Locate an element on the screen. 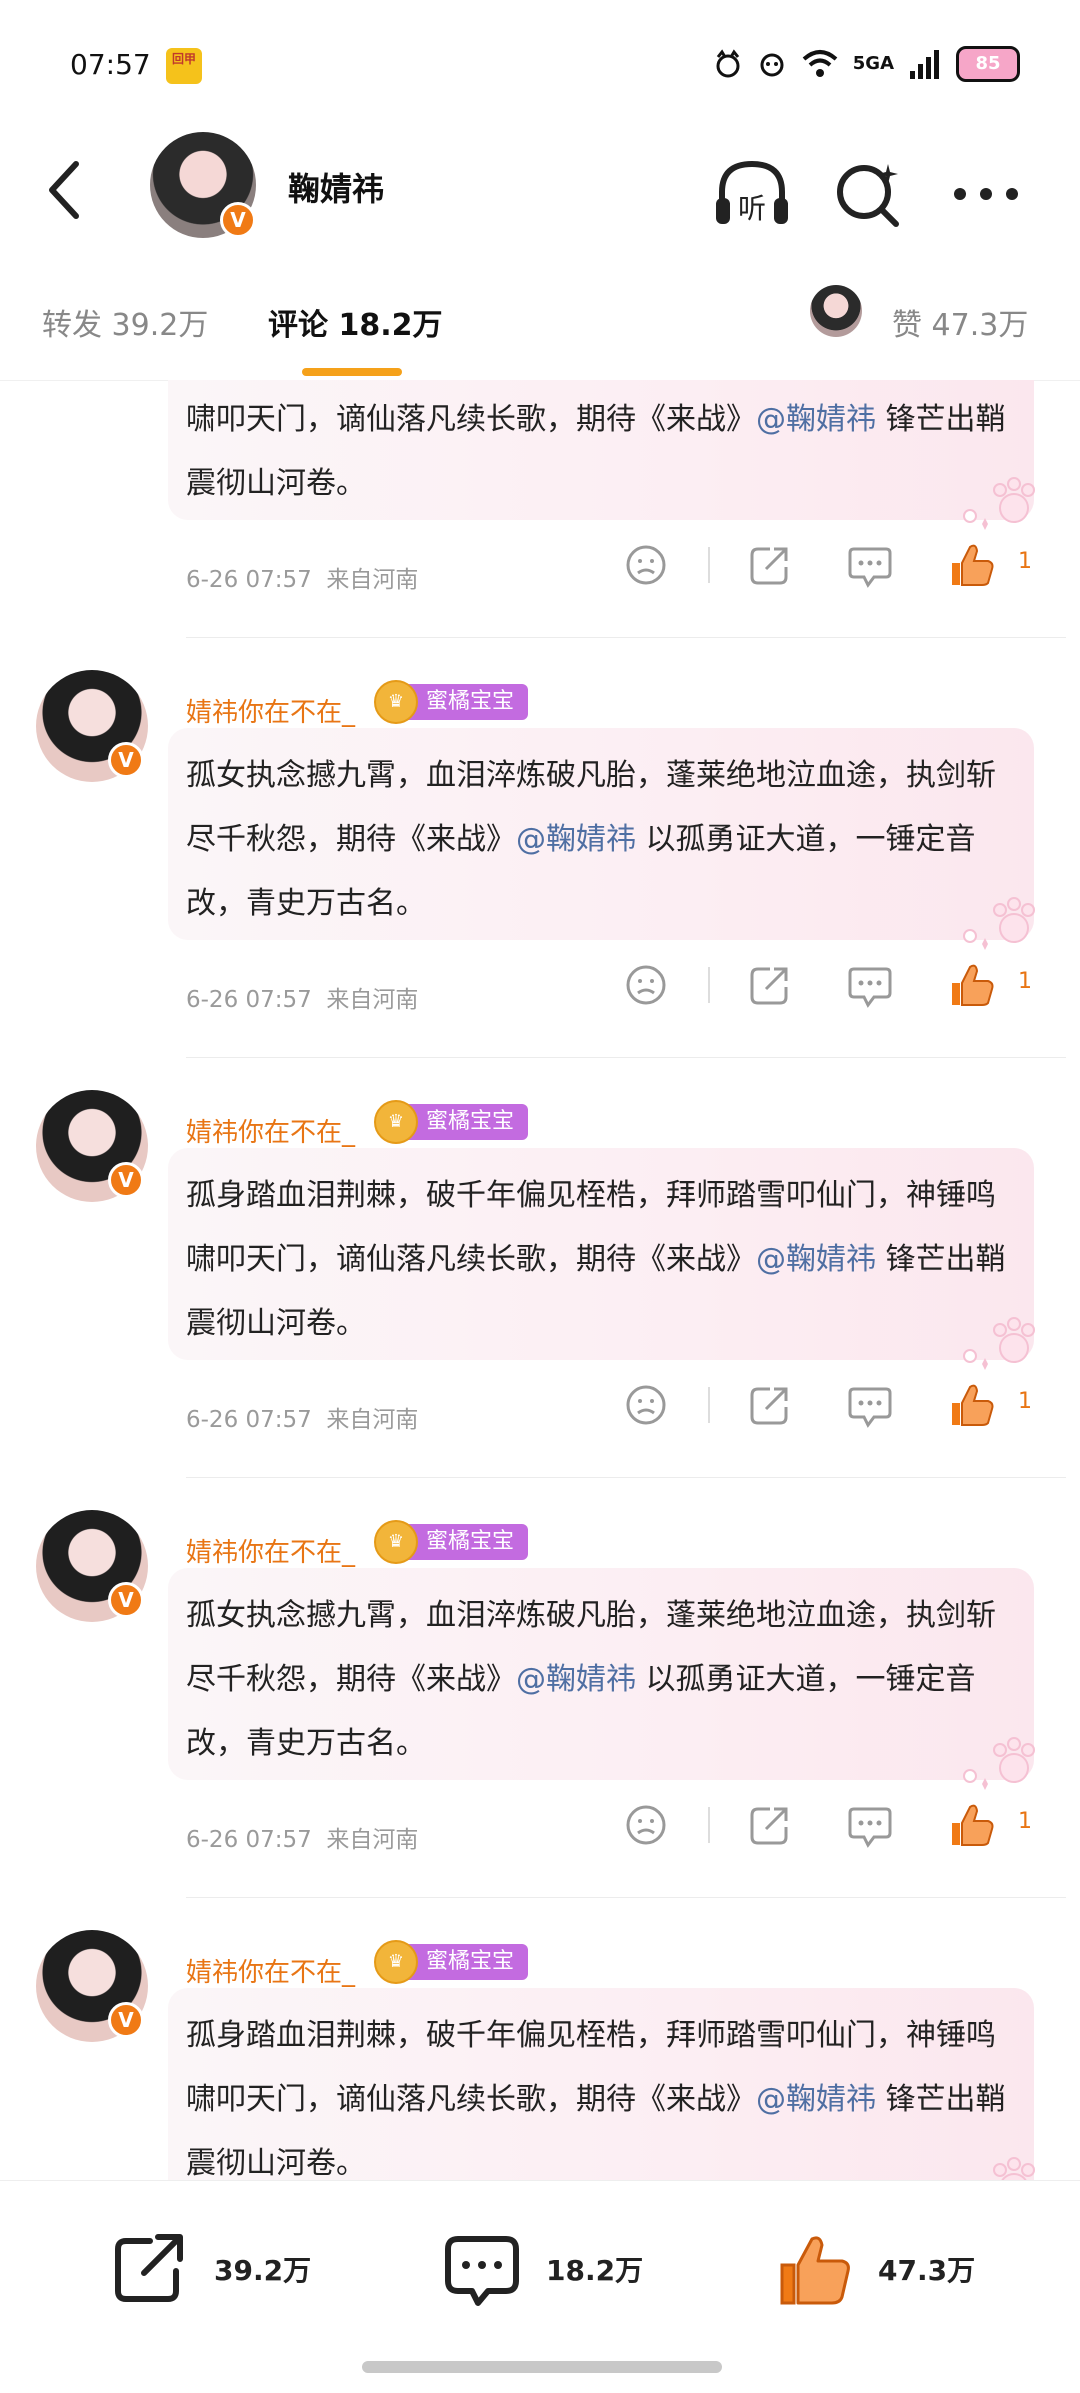  tab-comments: 评论 18.2万 is located at coordinates (355, 322).